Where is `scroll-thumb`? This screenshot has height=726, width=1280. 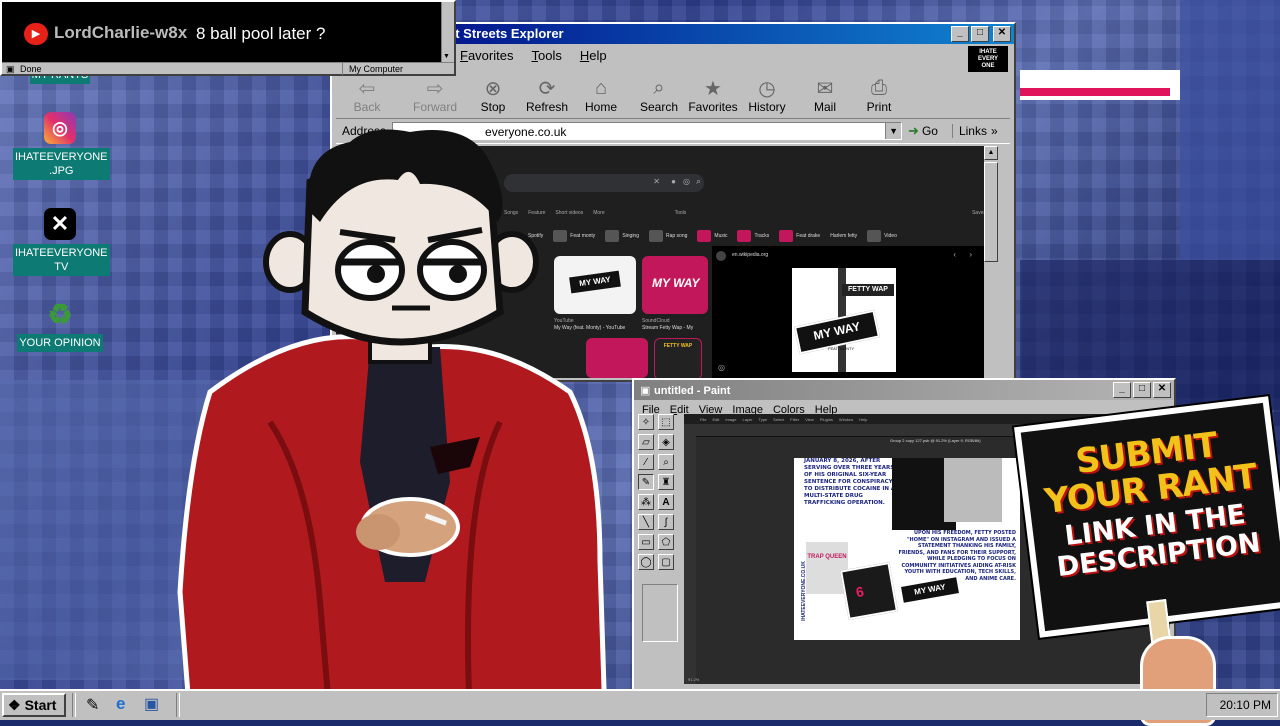
scroll-thumb is located at coordinates (991, 212).